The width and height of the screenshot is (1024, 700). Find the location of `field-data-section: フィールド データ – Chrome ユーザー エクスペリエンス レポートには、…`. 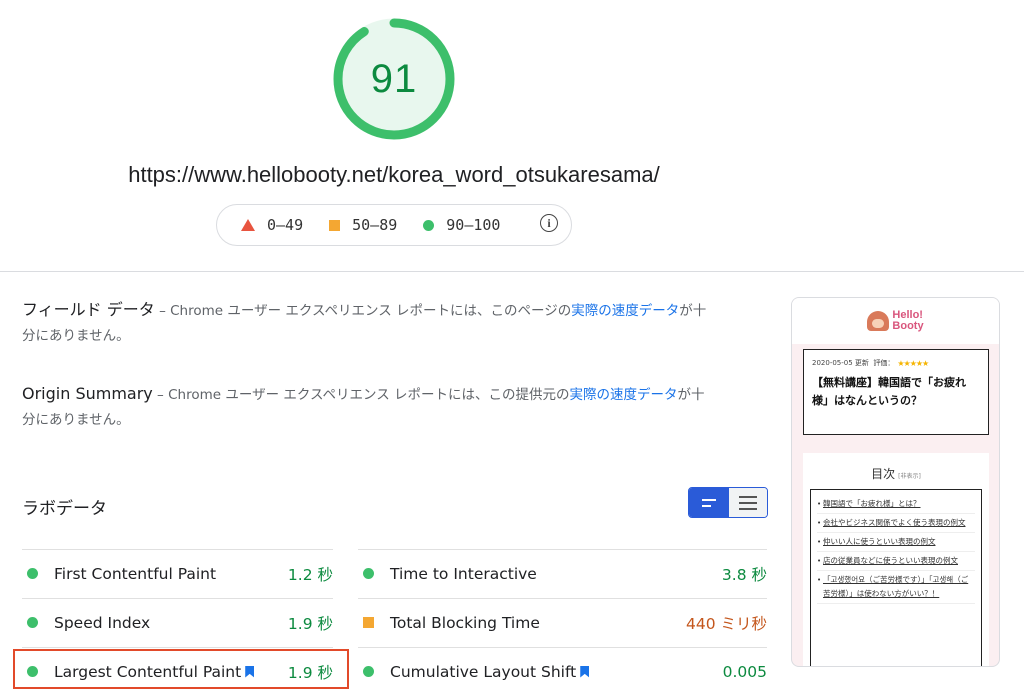

field-data-section: フィールド データ – Chrome ユーザー エクスペリエンス レポートには、… is located at coordinates (364, 322).